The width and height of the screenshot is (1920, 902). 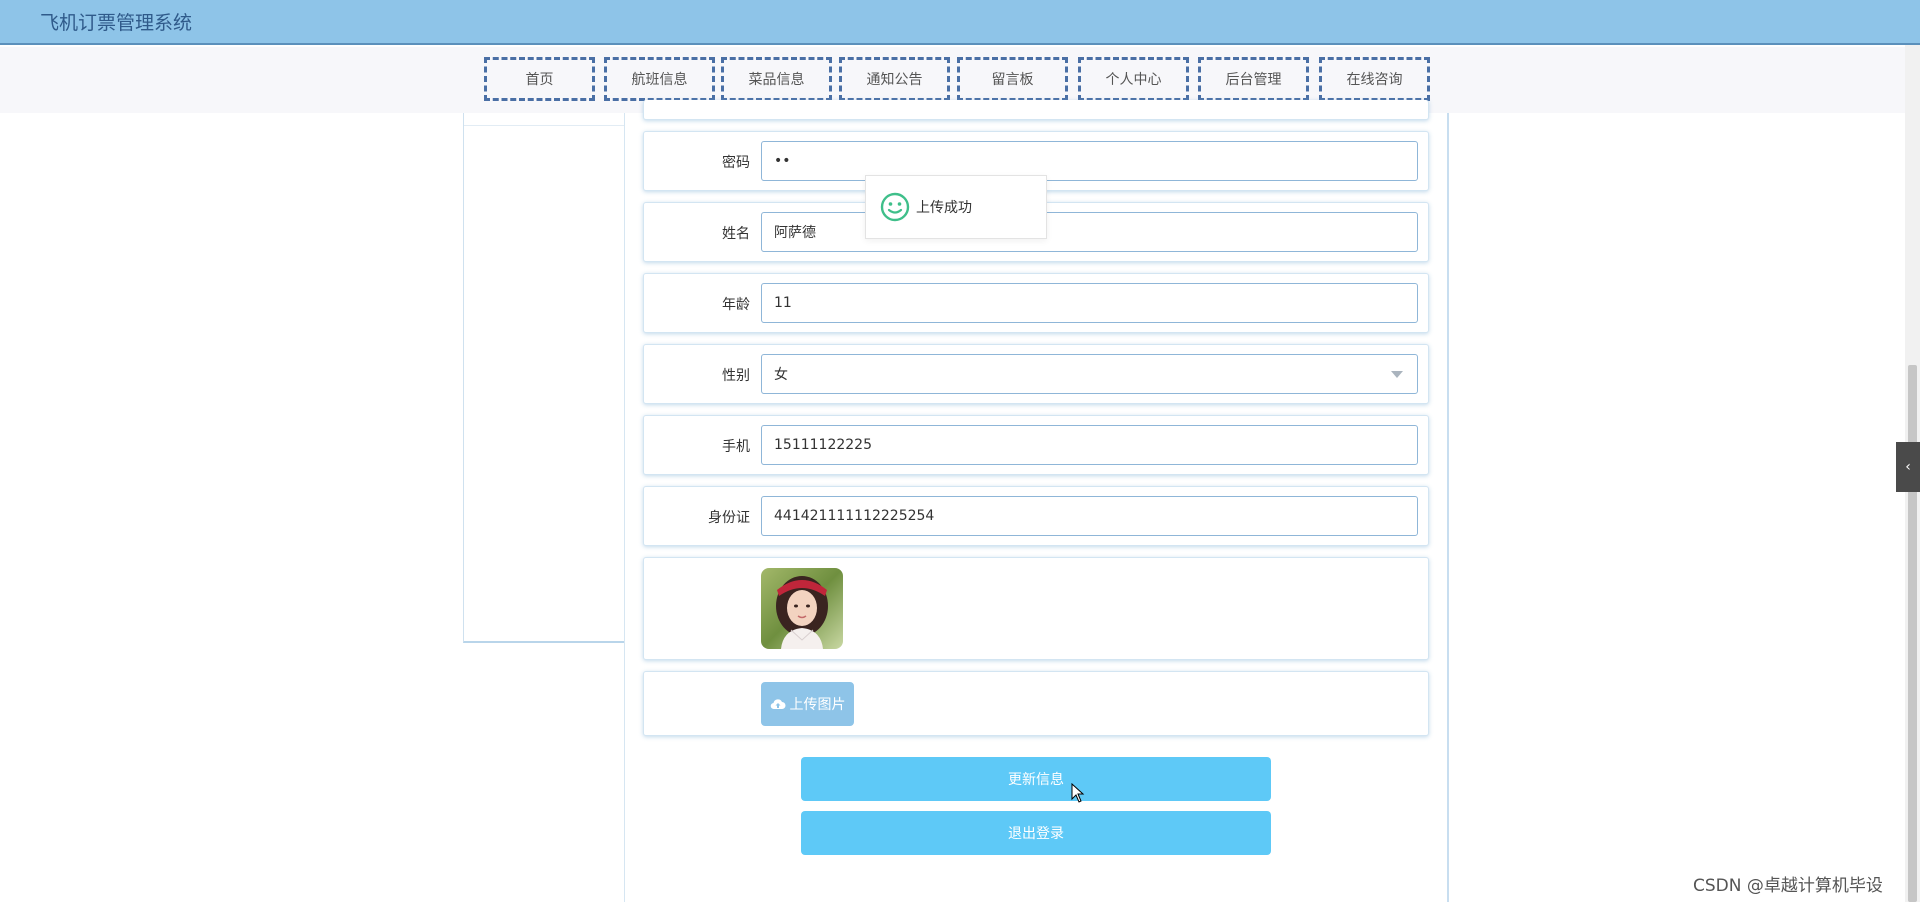 I want to click on app-title: 飞机订票管理系统, so click(x=116, y=23).